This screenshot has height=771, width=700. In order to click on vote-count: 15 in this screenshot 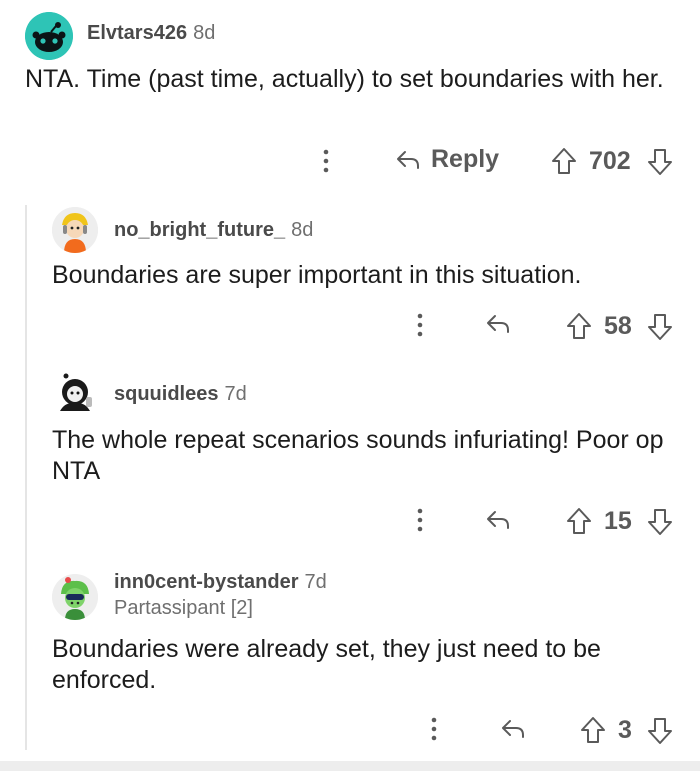, I will do `click(618, 521)`.